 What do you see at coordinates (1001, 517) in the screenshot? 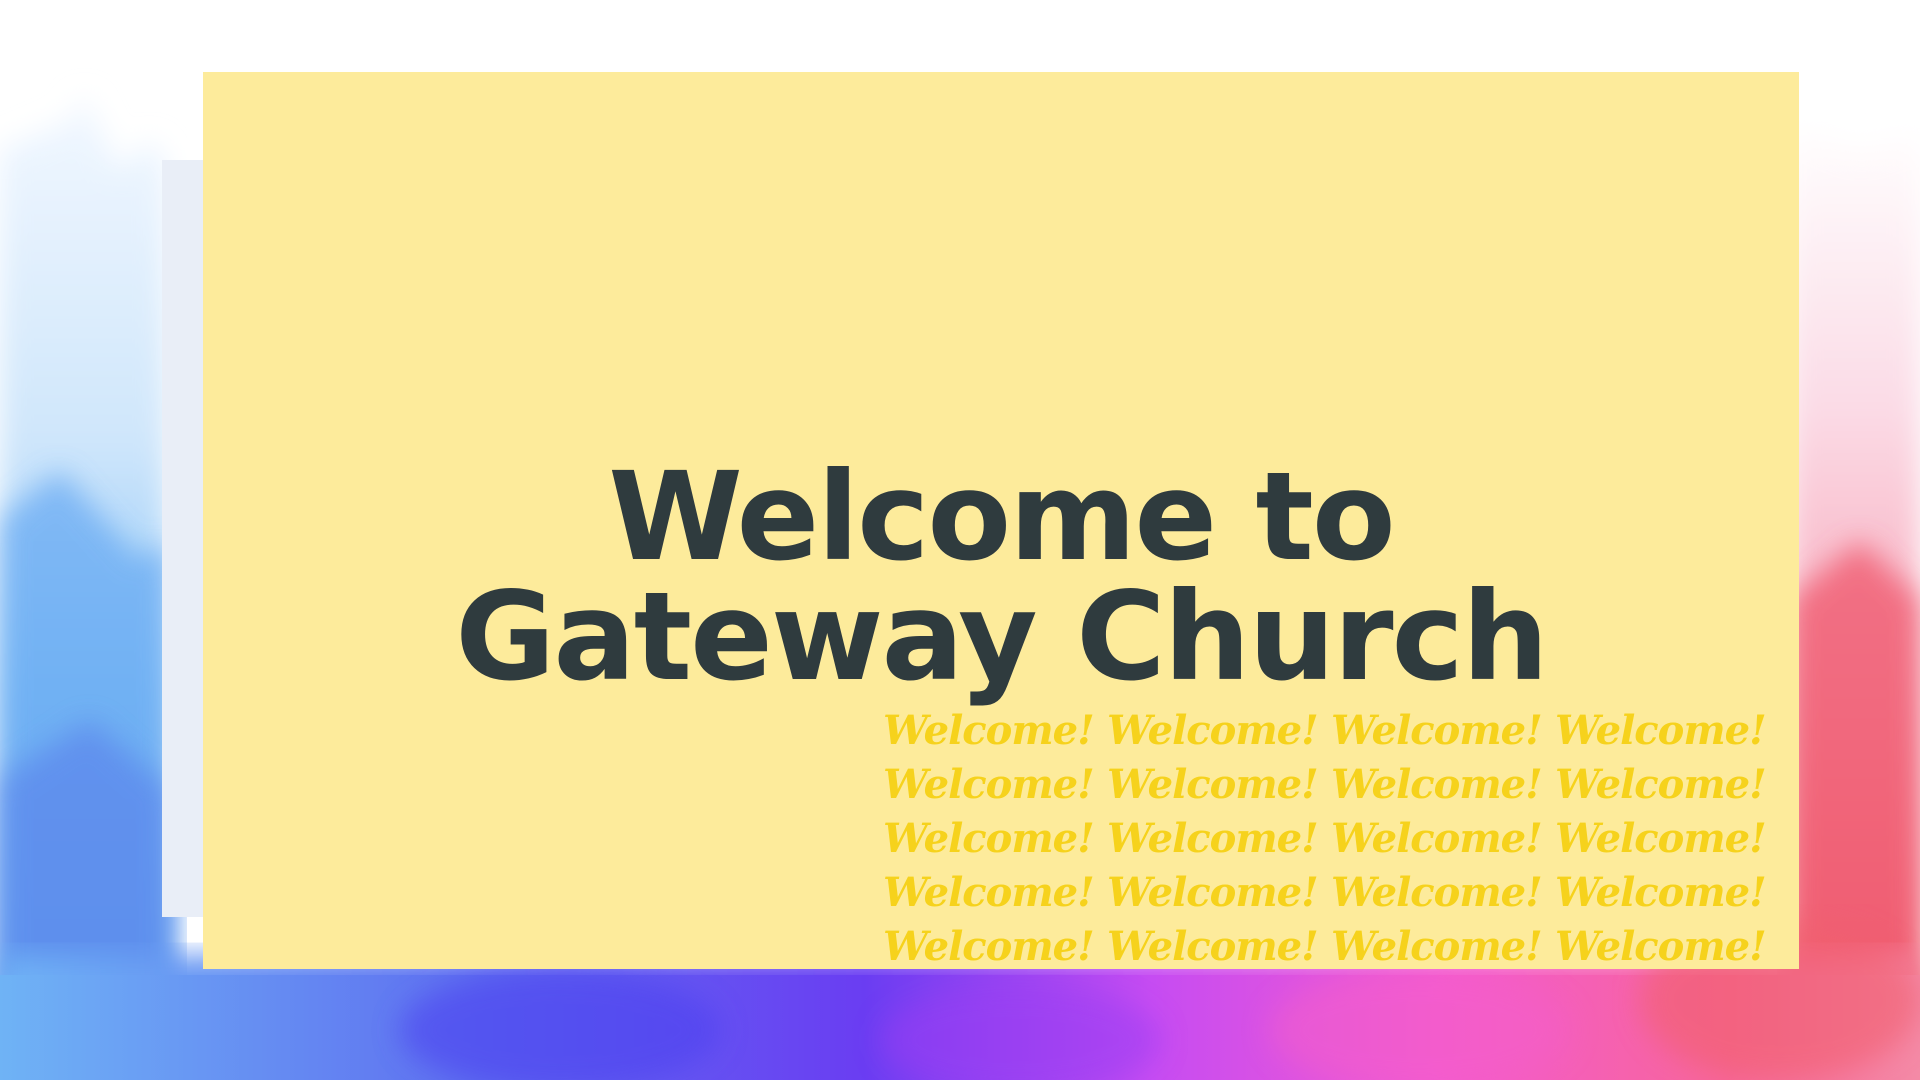
I see `title-line-1: Welcome to` at bounding box center [1001, 517].